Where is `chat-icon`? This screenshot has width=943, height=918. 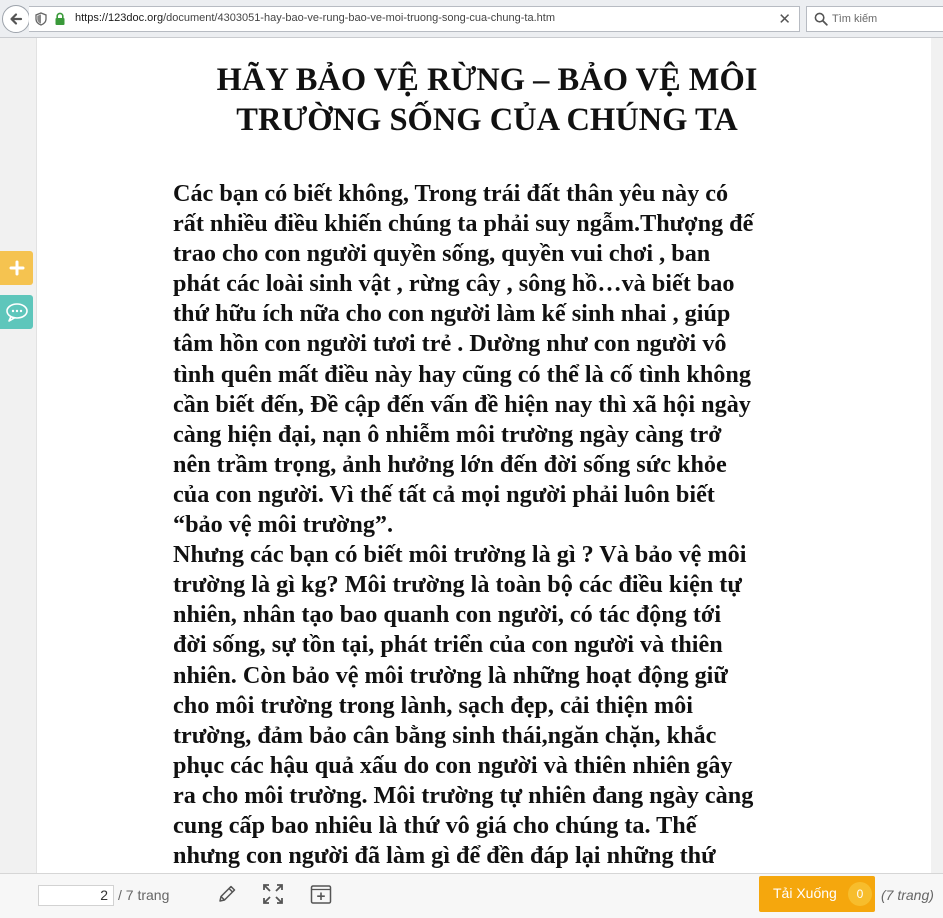
chat-icon is located at coordinates (16, 312).